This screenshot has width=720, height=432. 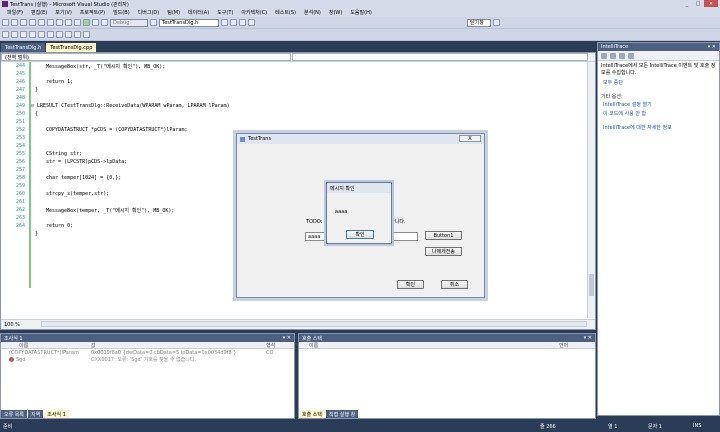 I want to click on redo-icon, so click(x=77, y=22).